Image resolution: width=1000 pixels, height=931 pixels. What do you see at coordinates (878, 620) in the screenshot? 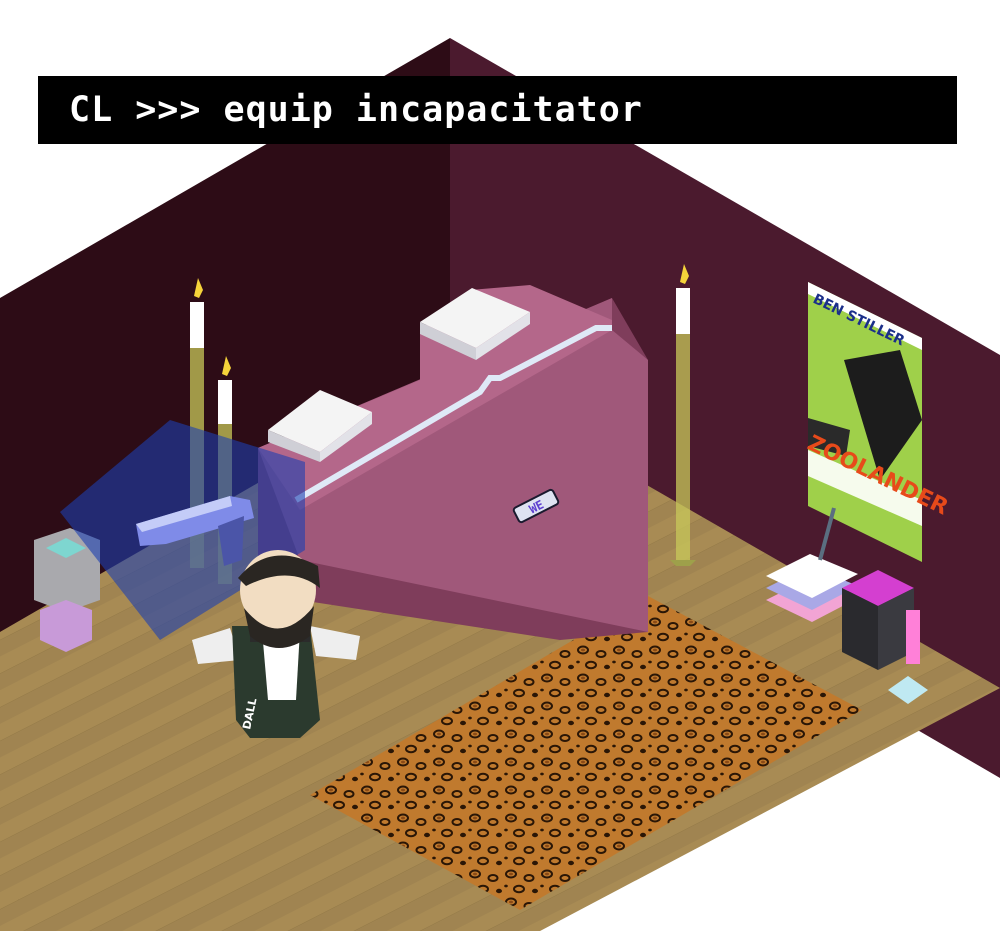
I see `computer-tower` at bounding box center [878, 620].